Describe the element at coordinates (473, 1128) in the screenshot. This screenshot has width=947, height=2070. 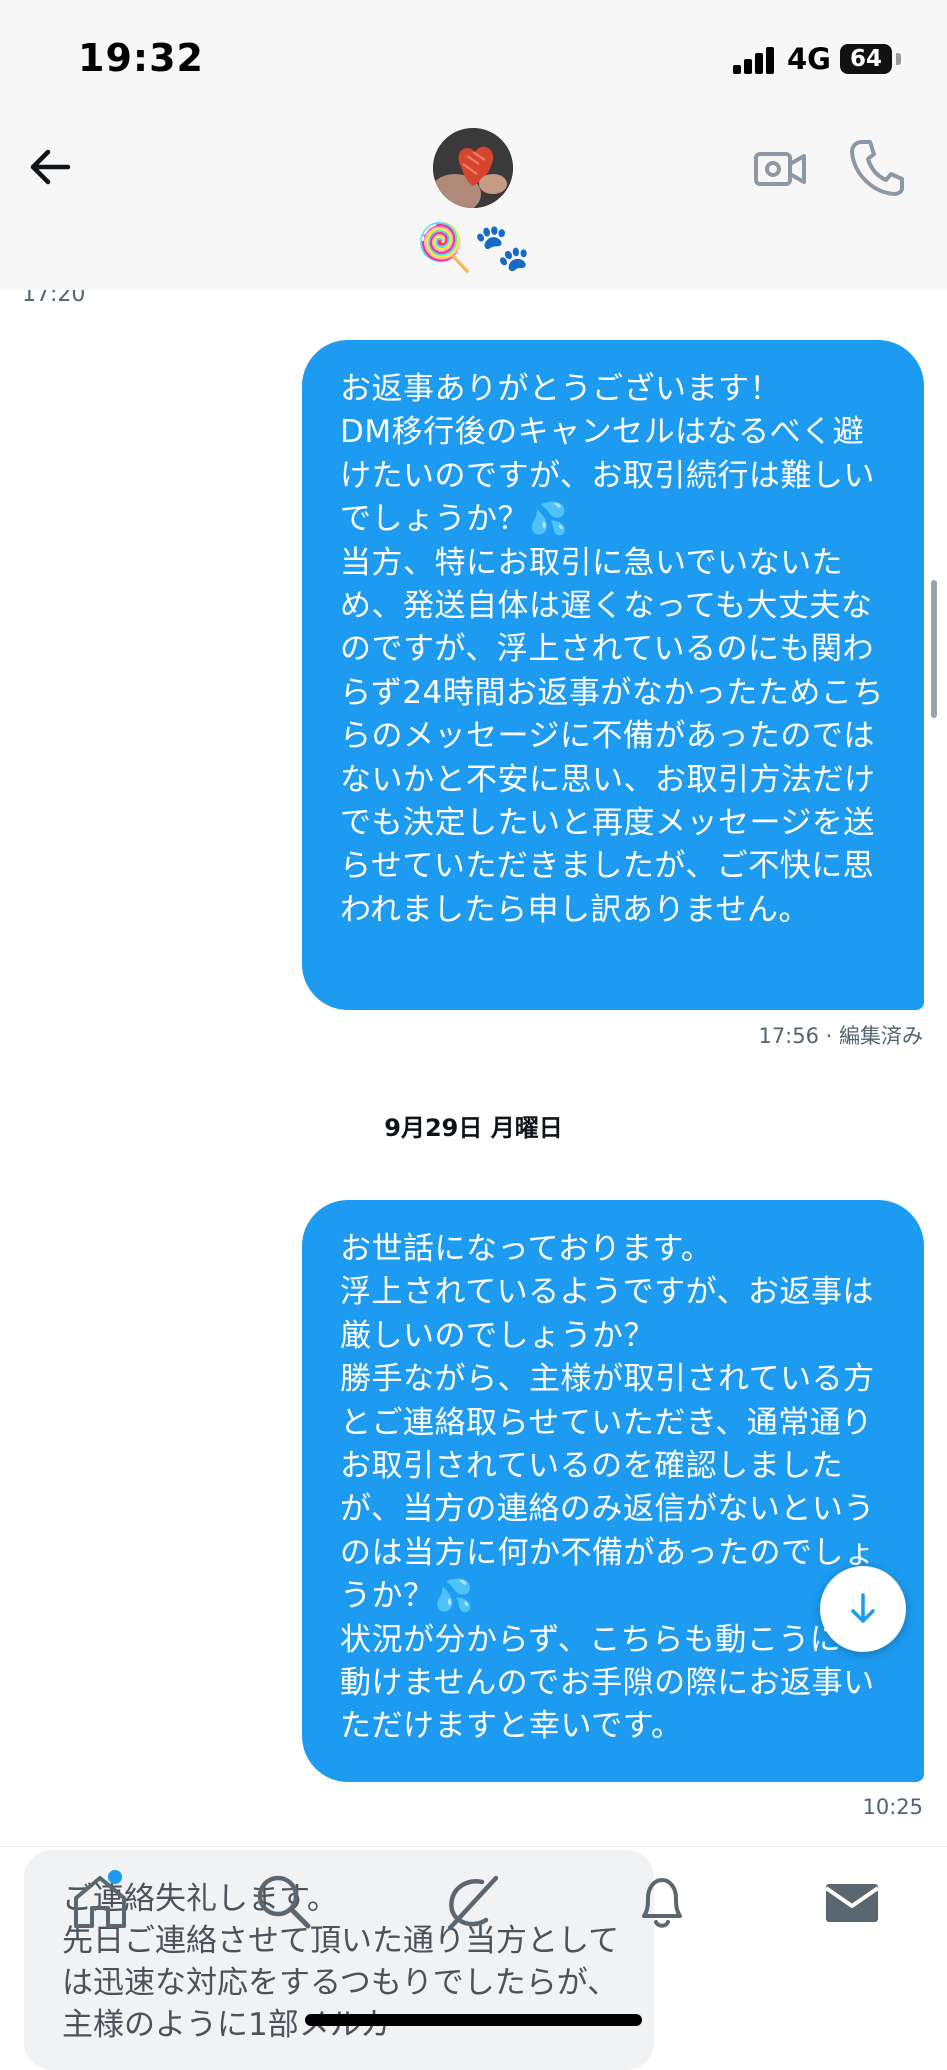
I see `date-separator: 9月29日 月曜日` at that location.